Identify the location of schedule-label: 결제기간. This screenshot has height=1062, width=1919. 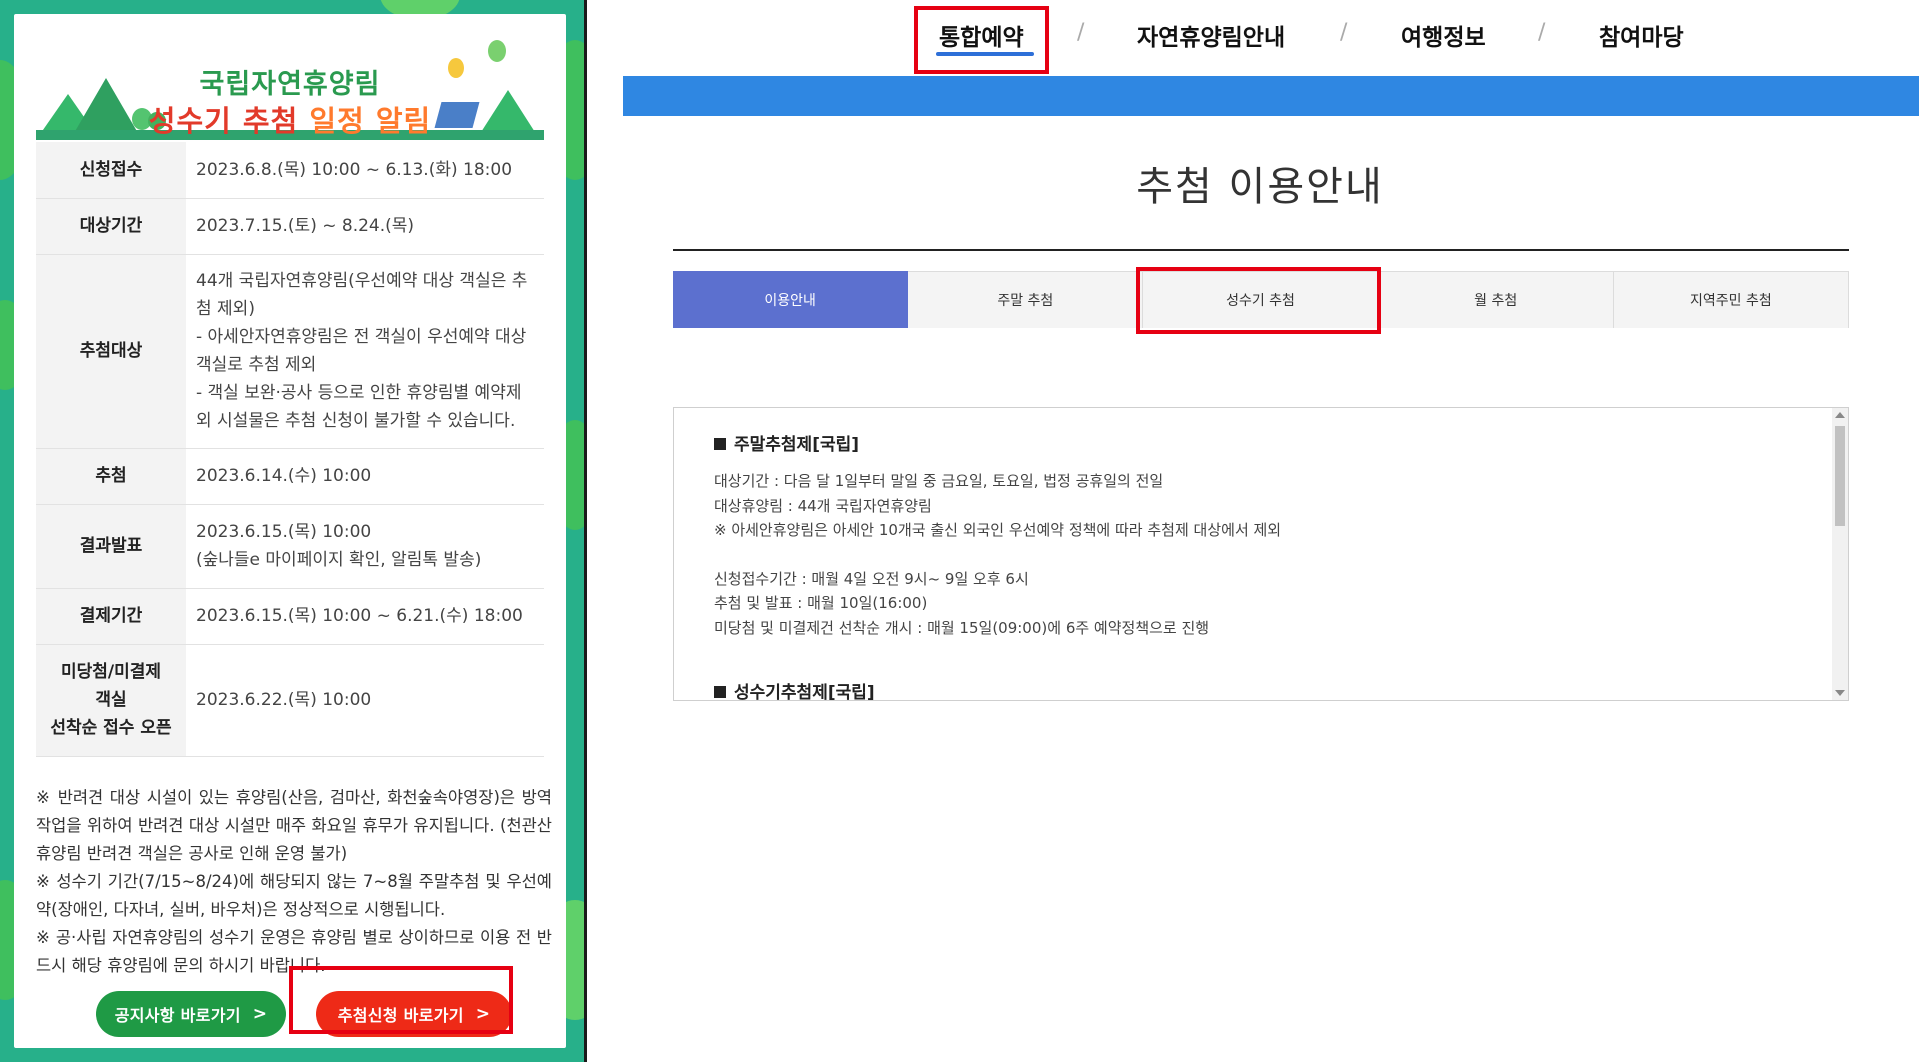
(111, 616).